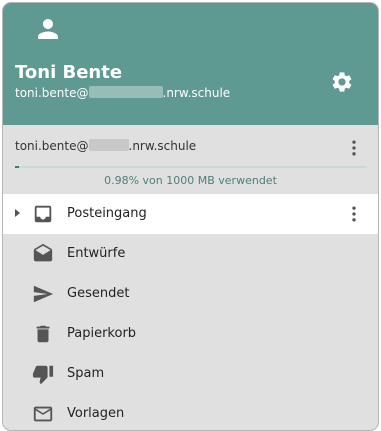 This screenshot has width=381, height=431. Describe the element at coordinates (17, 213) in the screenshot. I see `expand-caret-icon` at that location.